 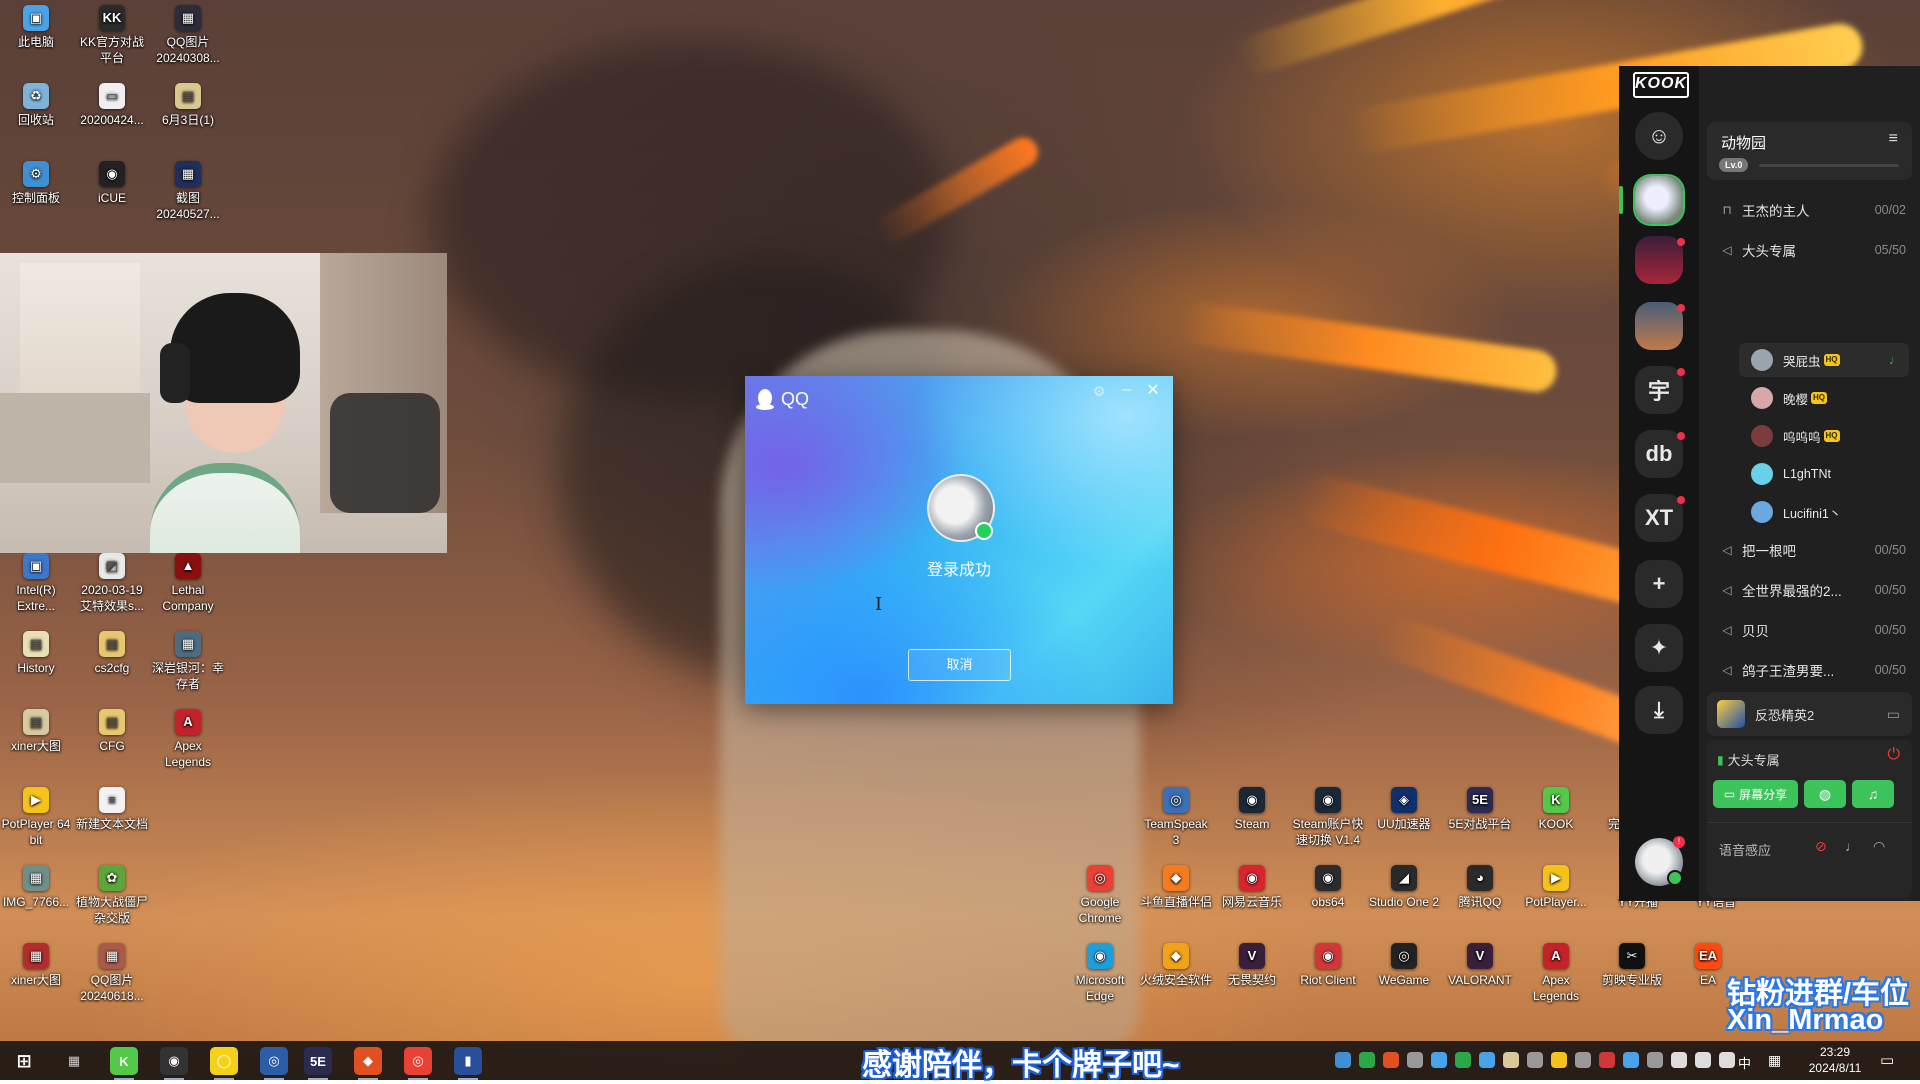 What do you see at coordinates (36, 105) in the screenshot?
I see `desktop-icon: ♻ 回收站` at bounding box center [36, 105].